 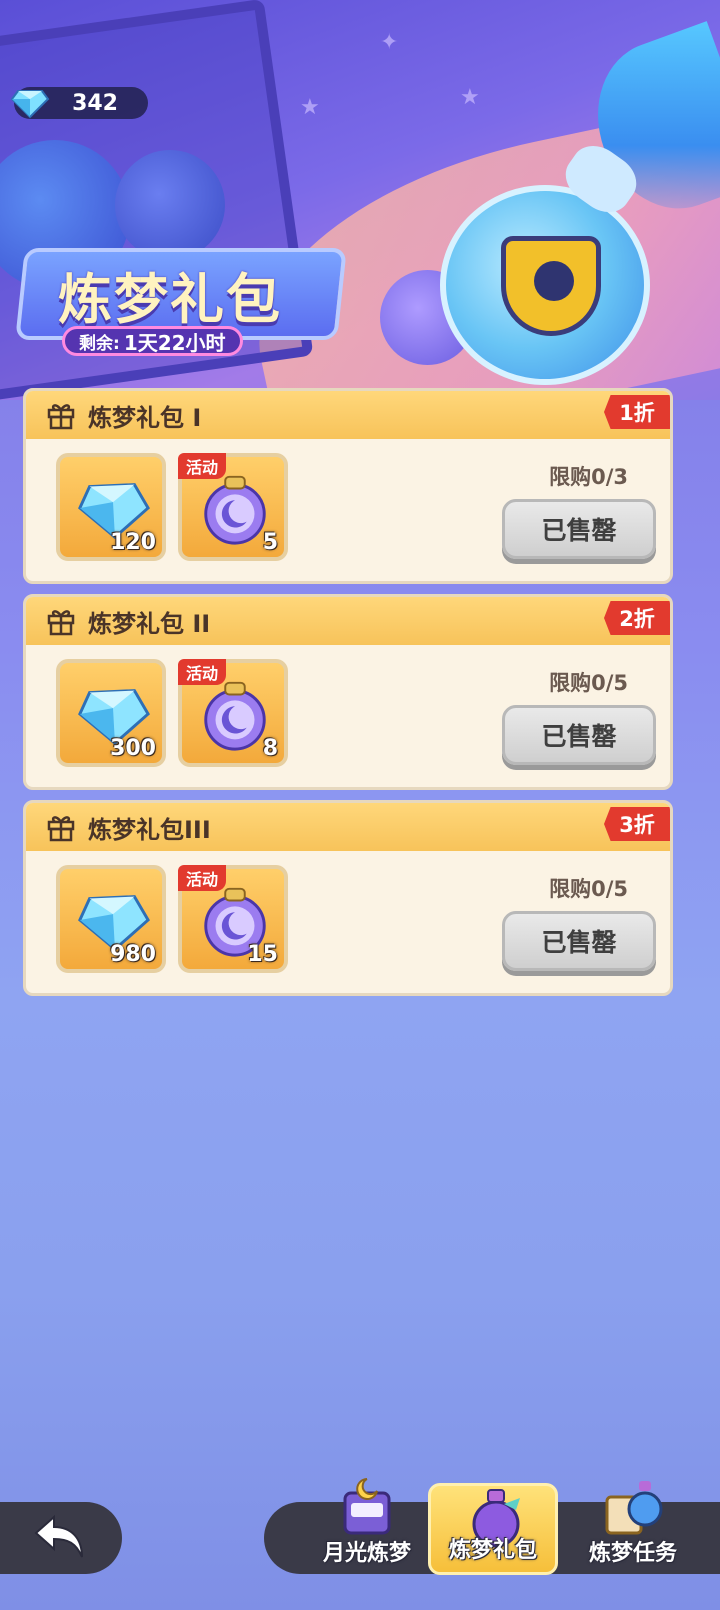 I want to click on item-quantity: 5, so click(x=270, y=542).